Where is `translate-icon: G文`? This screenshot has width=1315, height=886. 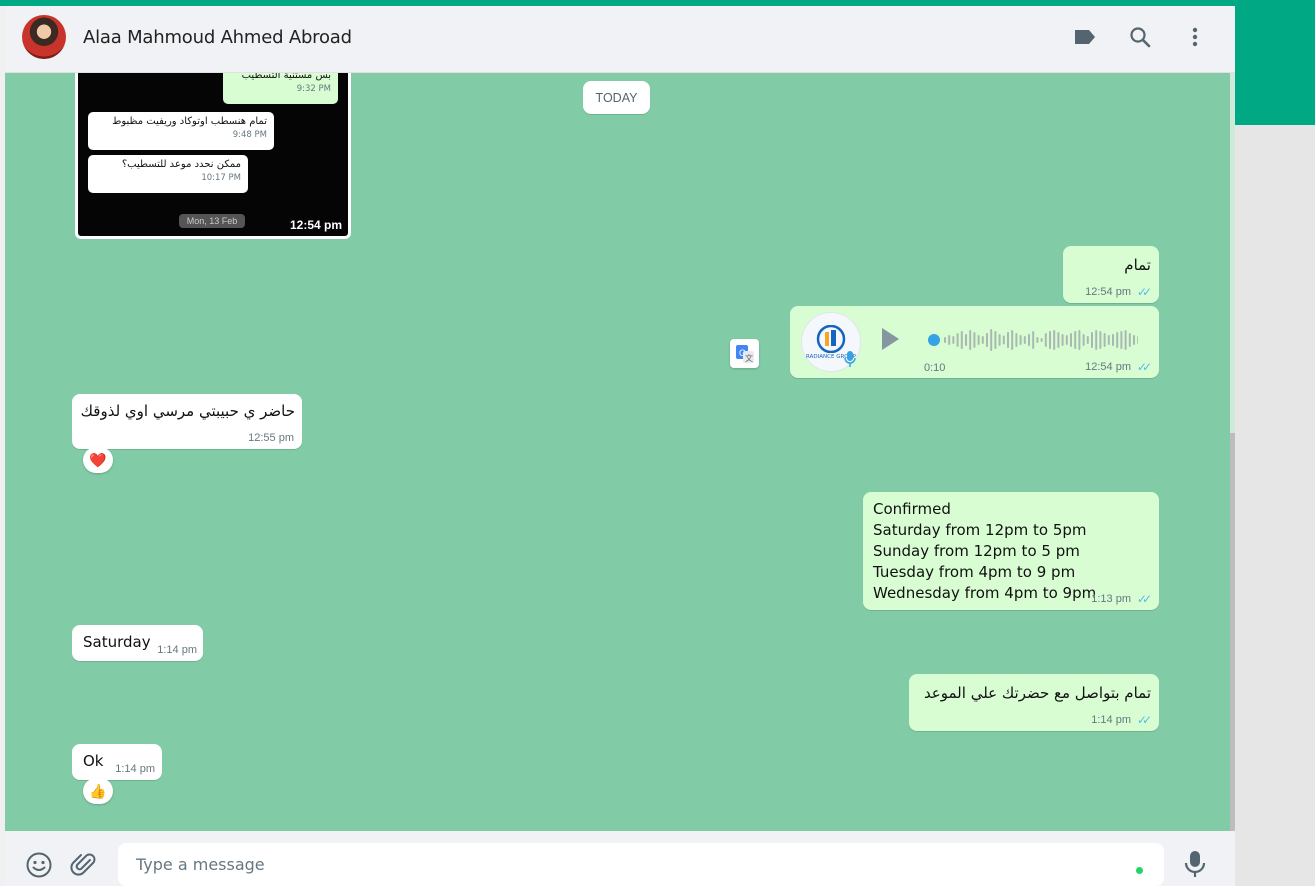 translate-icon: G文 is located at coordinates (744, 353).